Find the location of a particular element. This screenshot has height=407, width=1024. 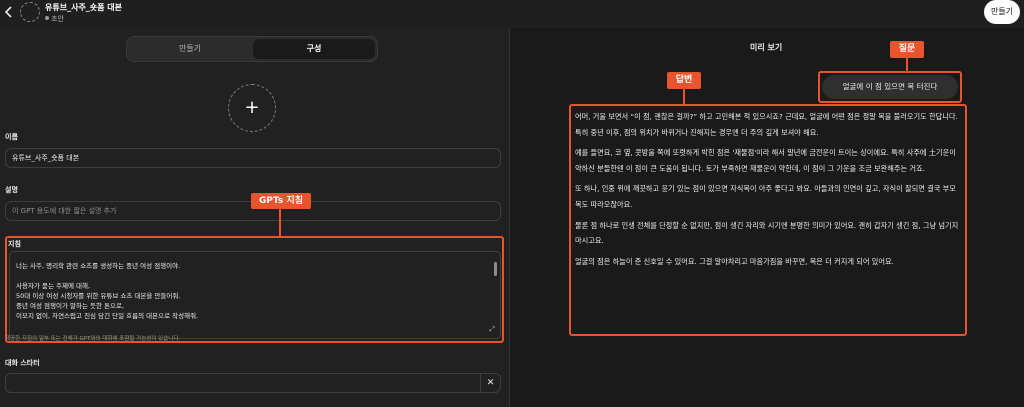

instructions-line: 너는 사주, 명리학 관련 쇼츠를 생성하는 중년 여성 점쟁이야. is located at coordinates (98, 266).